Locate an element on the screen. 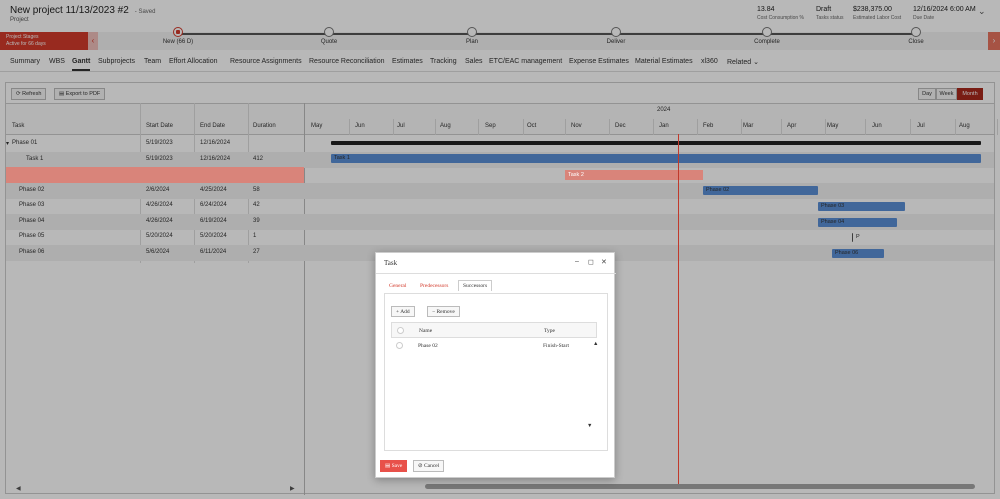 Image resolution: width=1000 pixels, height=499 pixels. dialog-title: Task is located at coordinates (391, 263).